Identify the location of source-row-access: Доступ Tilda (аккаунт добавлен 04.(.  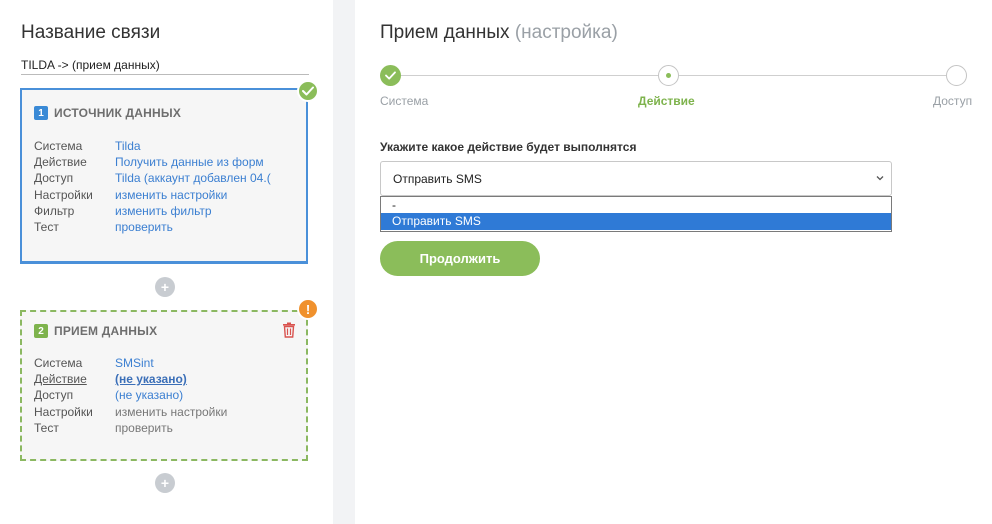
(167, 178).